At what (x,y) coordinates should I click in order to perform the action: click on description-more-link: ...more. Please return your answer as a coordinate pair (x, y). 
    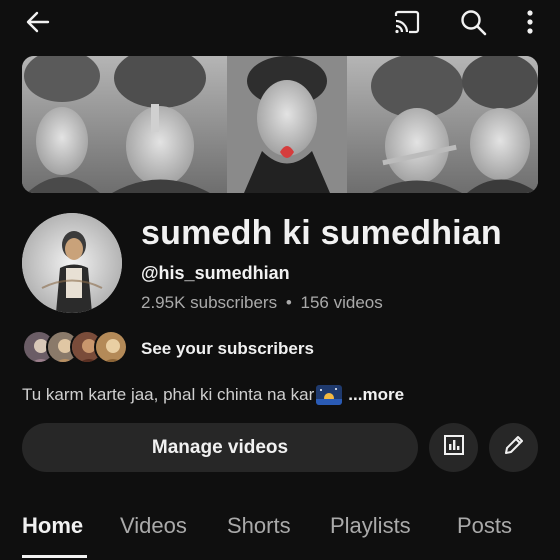
    Looking at the image, I should click on (376, 395).